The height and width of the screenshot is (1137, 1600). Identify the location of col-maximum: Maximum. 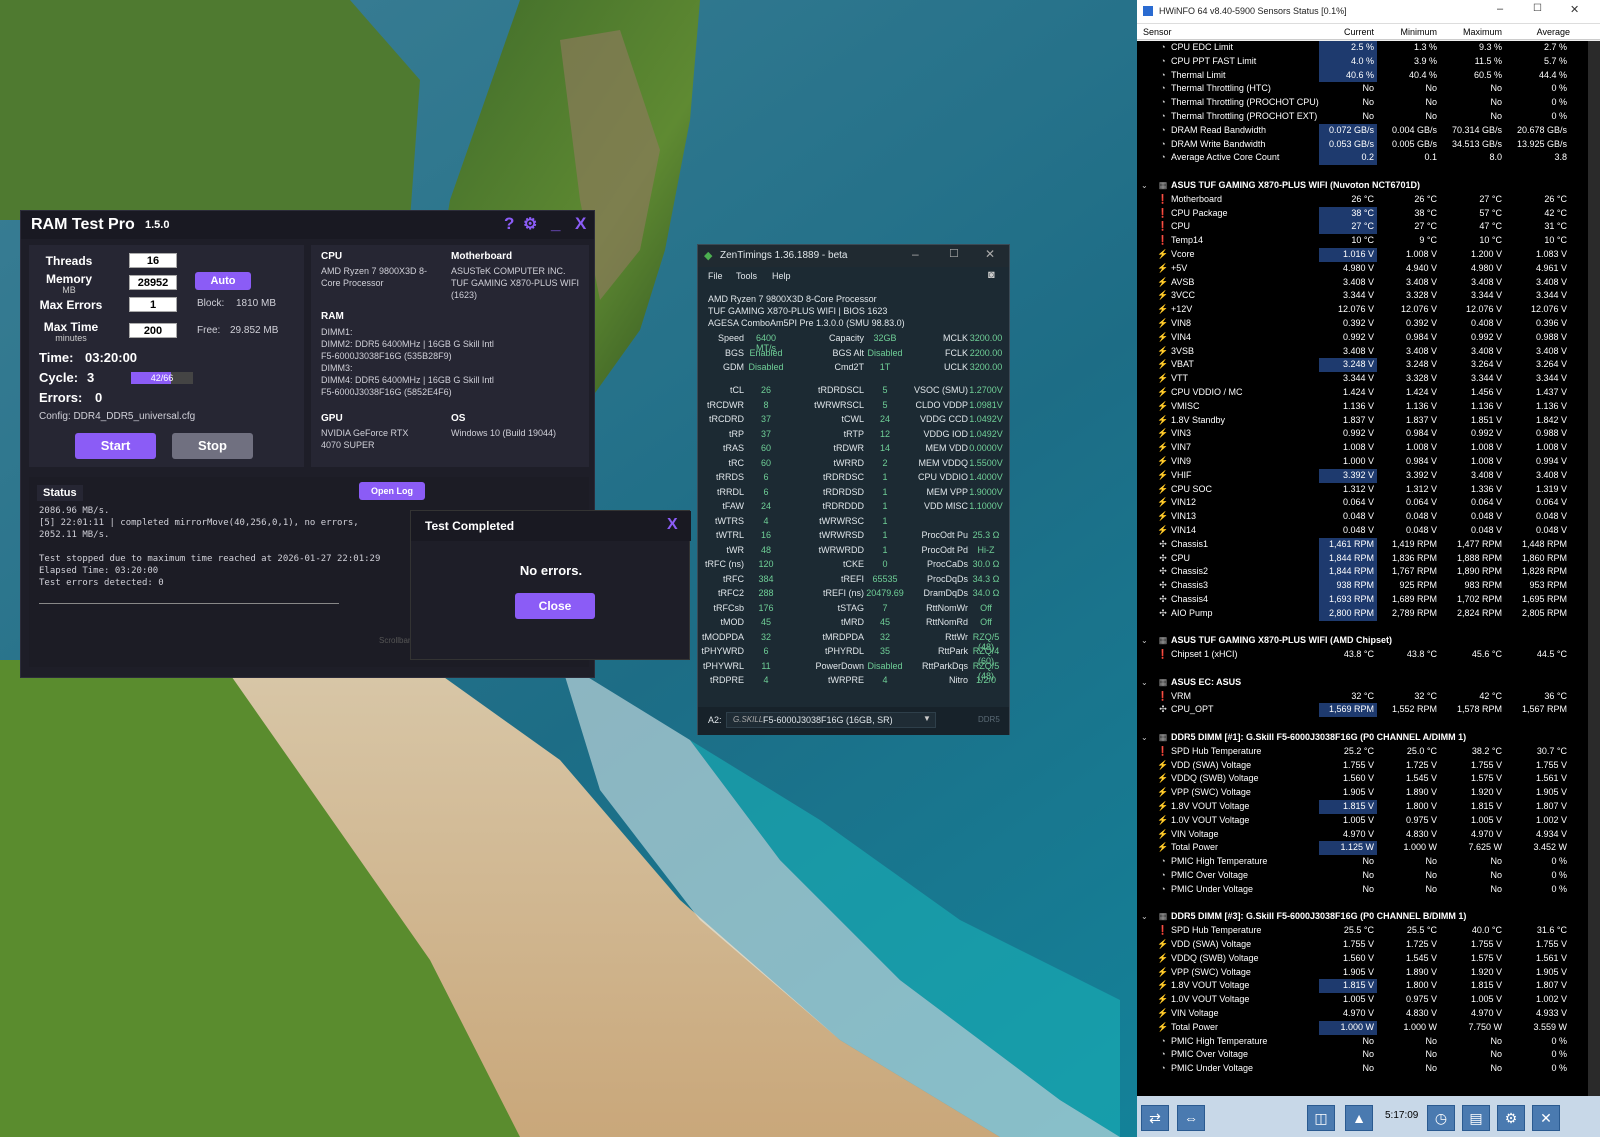
(1474, 32).